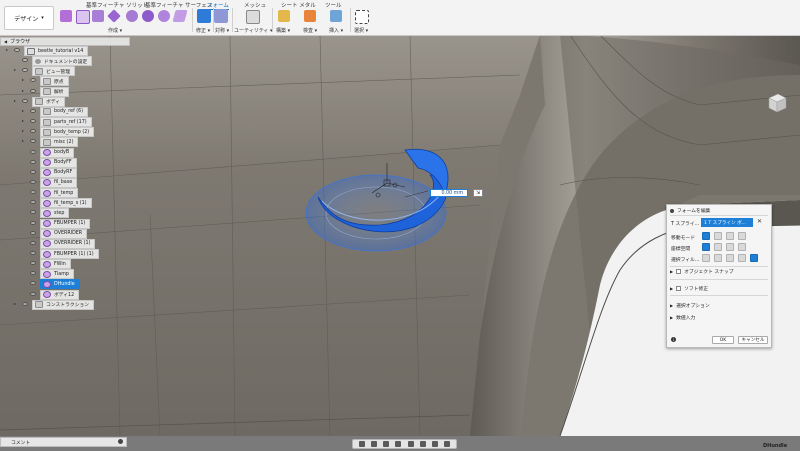 The height and width of the screenshot is (451, 800). I want to click on select-icon, so click(362, 17).